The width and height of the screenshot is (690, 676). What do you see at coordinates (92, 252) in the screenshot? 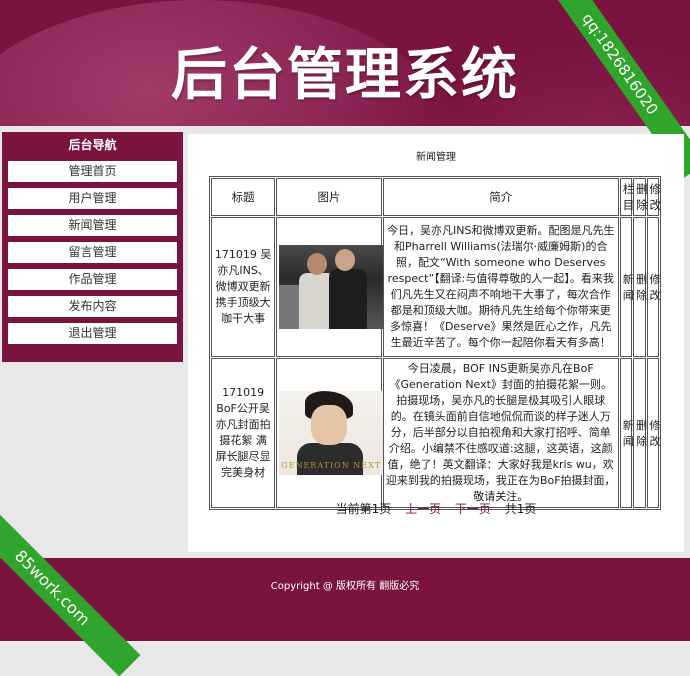
I see `sidebar-item-messages: 留言管理` at bounding box center [92, 252].